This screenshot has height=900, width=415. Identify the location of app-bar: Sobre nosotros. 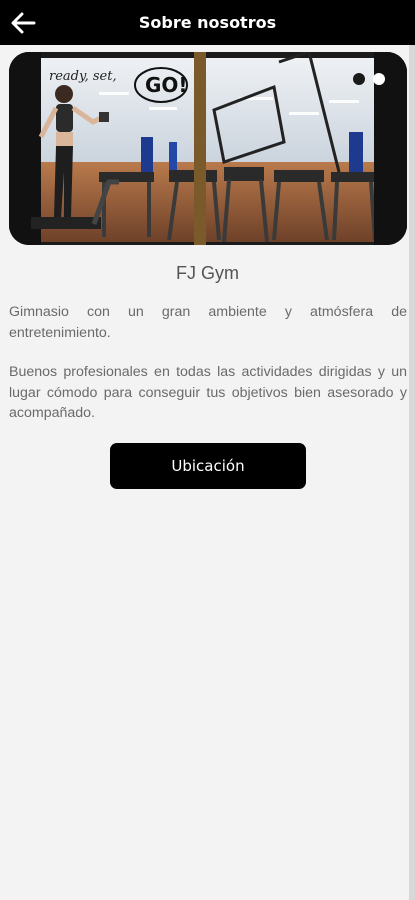
(207, 22).